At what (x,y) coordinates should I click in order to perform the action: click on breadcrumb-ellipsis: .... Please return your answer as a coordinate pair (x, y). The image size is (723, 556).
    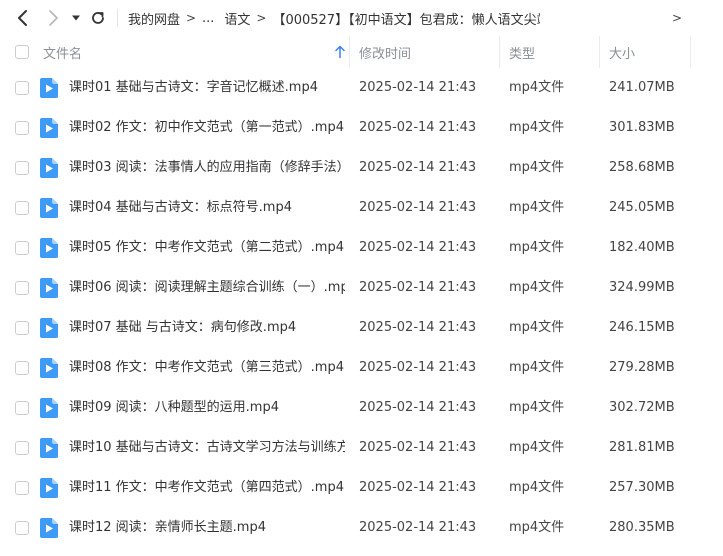
    Looking at the image, I should click on (208, 18).